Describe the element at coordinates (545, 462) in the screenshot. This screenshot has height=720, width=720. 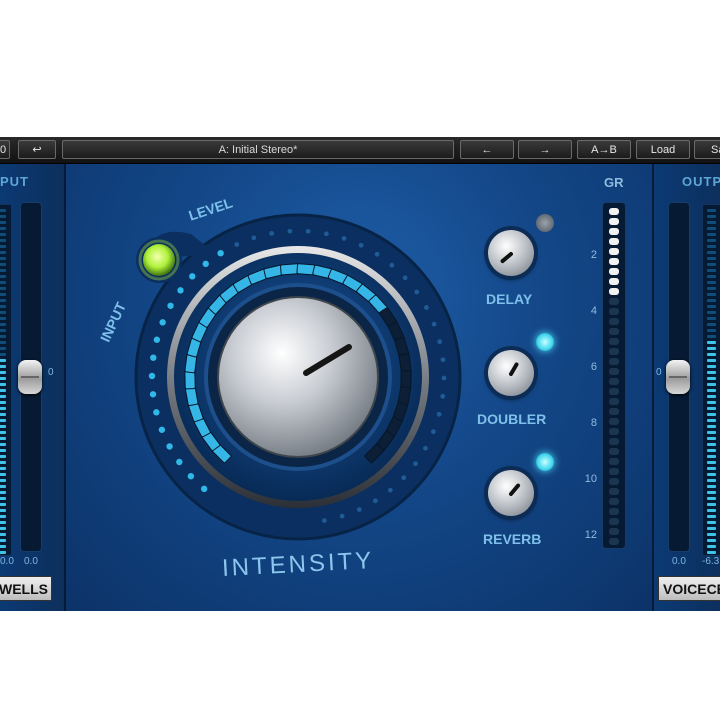
I see `reverb-led` at that location.